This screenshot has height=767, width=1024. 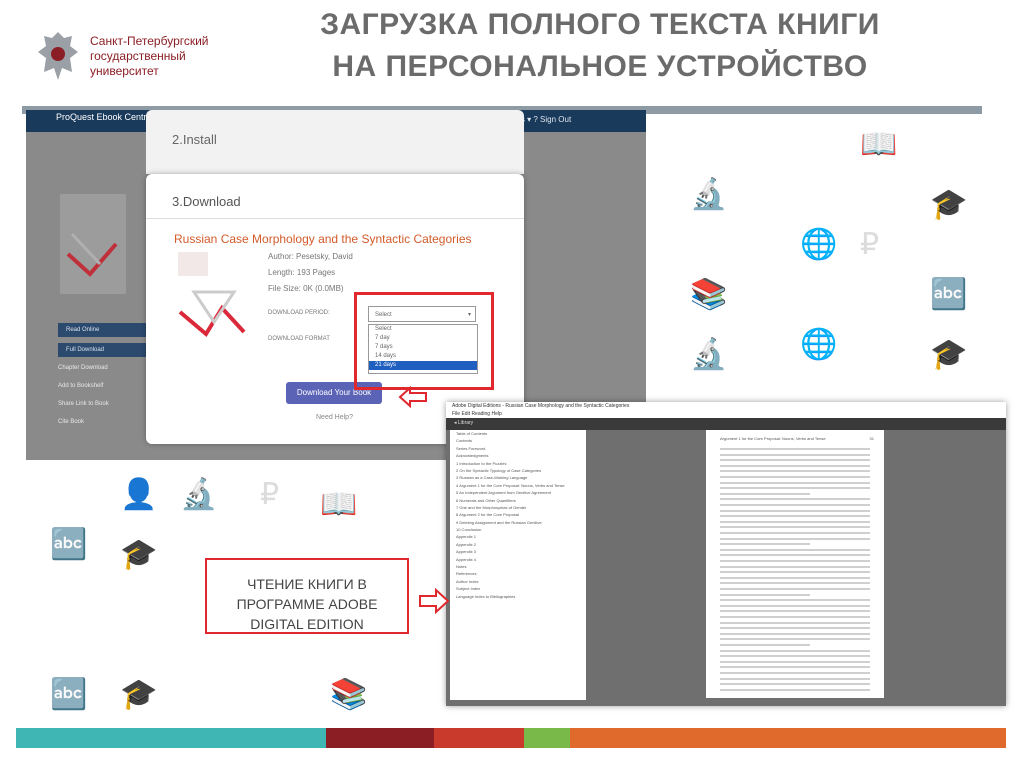 What do you see at coordinates (518, 551) in the screenshot?
I see `toc-item: Appendix 3` at bounding box center [518, 551].